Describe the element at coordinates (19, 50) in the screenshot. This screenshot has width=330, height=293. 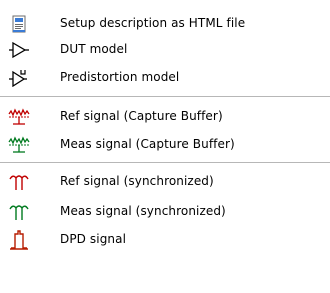
I see `amplifier-triangle-icon` at that location.